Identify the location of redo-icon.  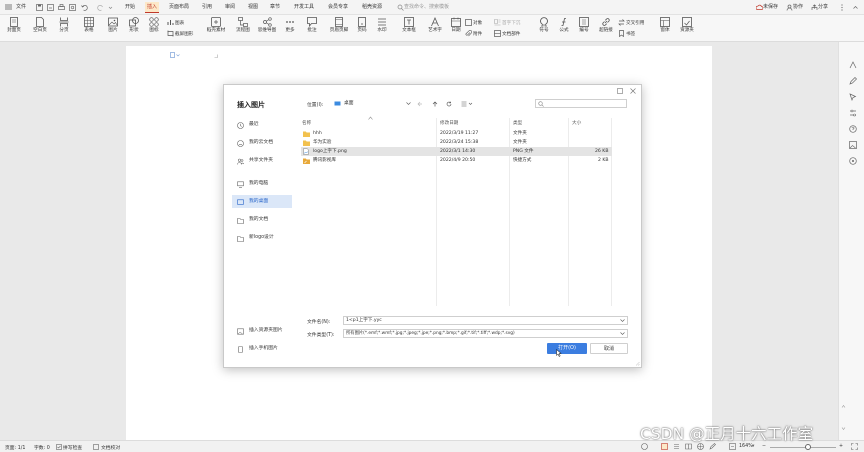
(100, 7).